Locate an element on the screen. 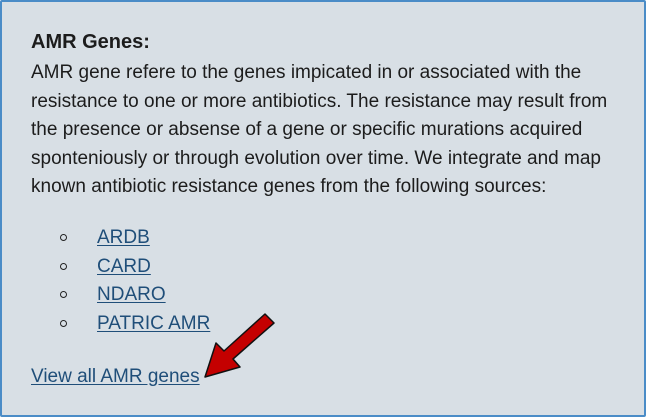  source-link-ardb: ARDB is located at coordinates (123, 238).